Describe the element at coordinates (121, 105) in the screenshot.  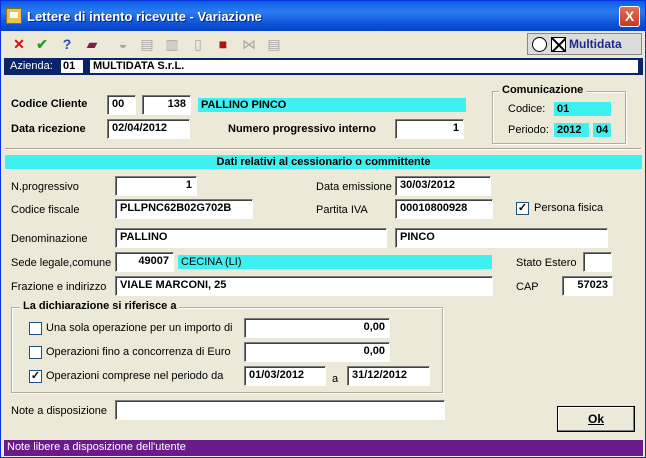
I see `customer-code-prefix-field: 00` at that location.